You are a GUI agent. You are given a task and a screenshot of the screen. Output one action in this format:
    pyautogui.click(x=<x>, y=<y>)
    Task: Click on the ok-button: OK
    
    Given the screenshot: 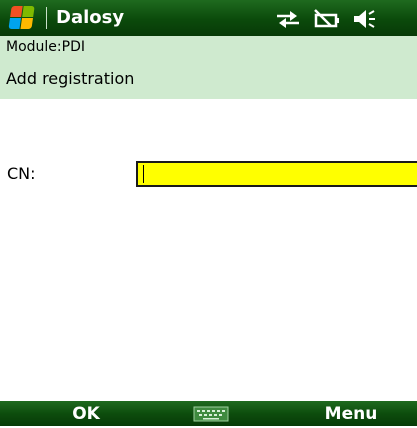 What is the action you would take?
    pyautogui.click(x=86, y=413)
    